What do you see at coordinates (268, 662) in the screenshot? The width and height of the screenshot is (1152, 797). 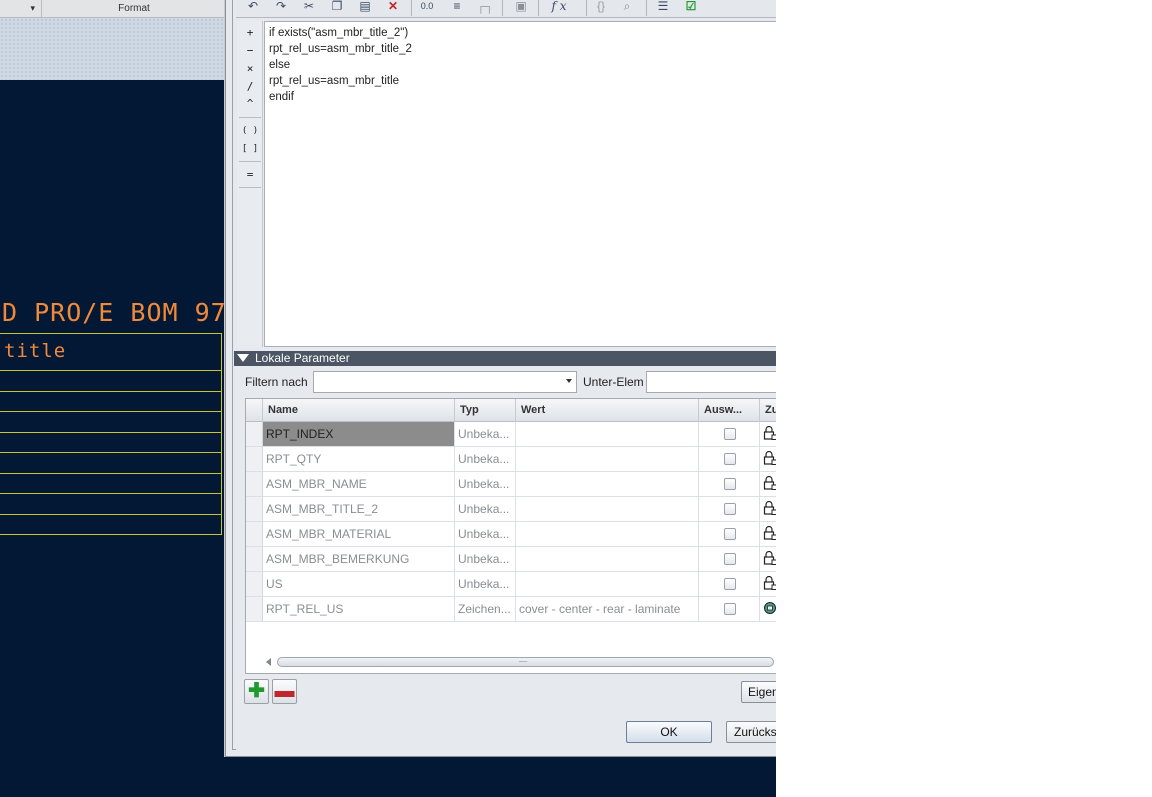 I see `scroll-left-icon` at bounding box center [268, 662].